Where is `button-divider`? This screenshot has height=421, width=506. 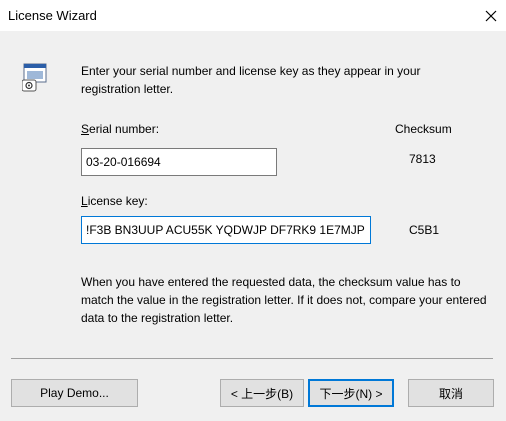 button-divider is located at coordinates (252, 358).